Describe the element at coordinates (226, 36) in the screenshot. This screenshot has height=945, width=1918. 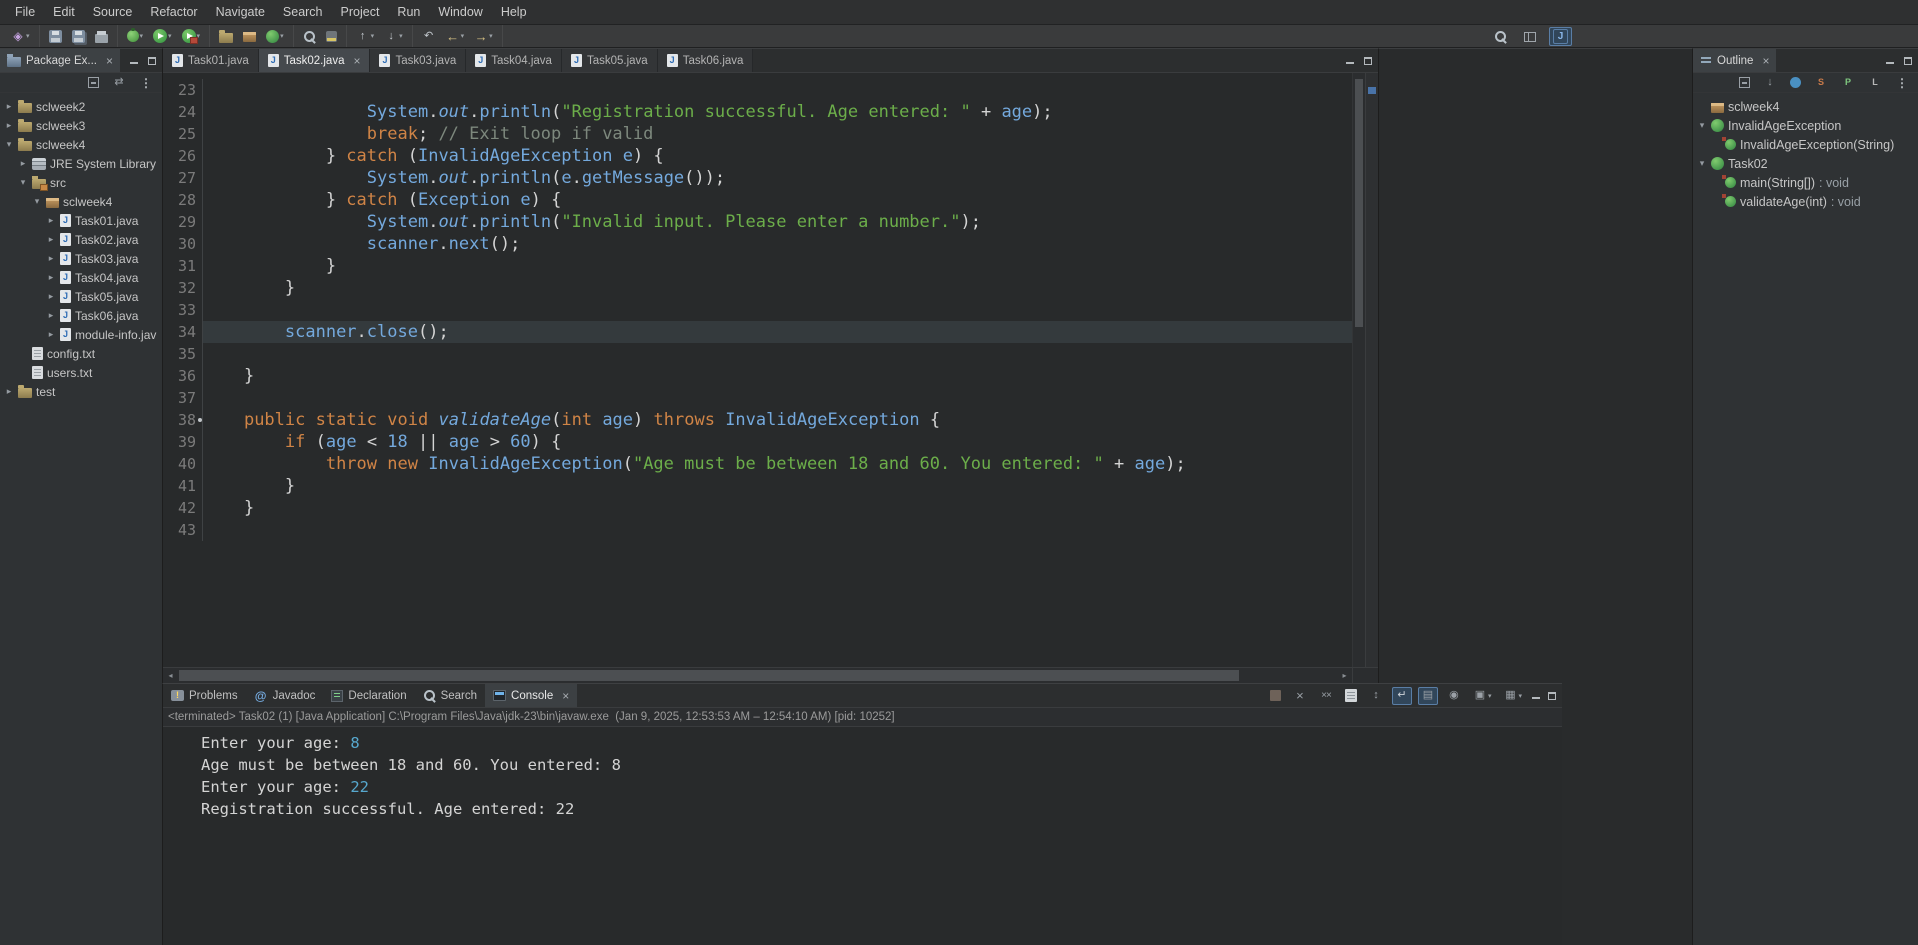
I see `new-java-project-button` at that location.